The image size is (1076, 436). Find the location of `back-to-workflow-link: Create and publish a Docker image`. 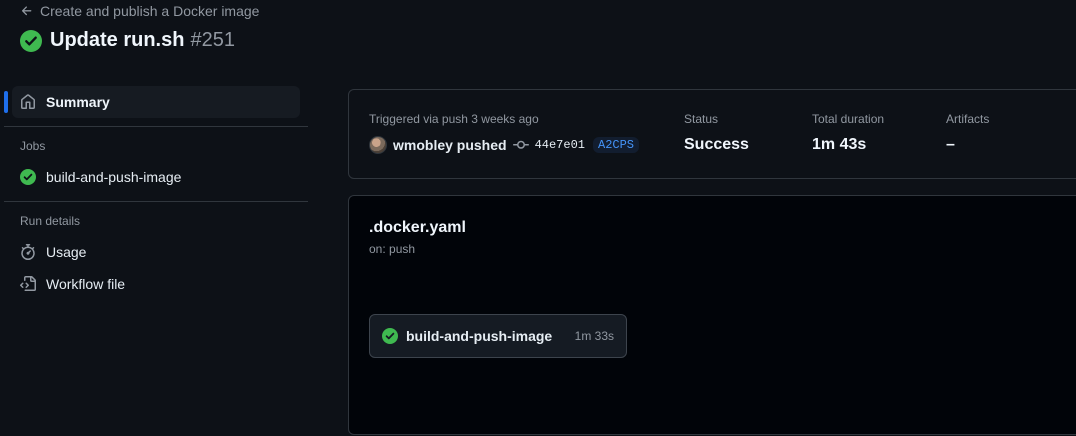

back-to-workflow-link: Create and publish a Docker image is located at coordinates (139, 11).